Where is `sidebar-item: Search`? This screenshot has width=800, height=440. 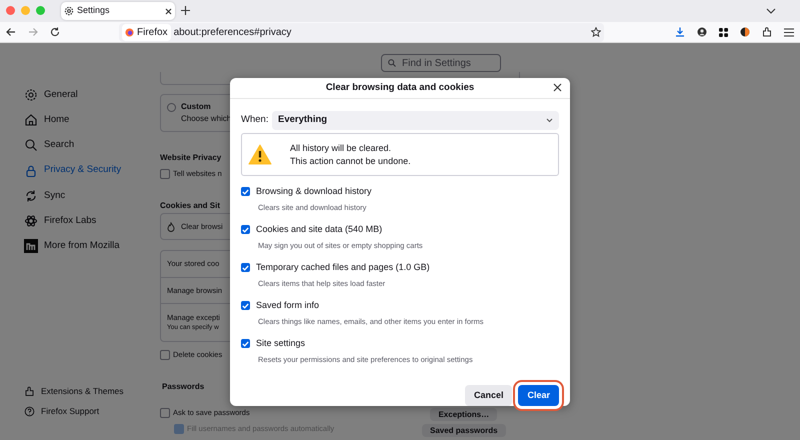
sidebar-item: Search is located at coordinates (87, 145).